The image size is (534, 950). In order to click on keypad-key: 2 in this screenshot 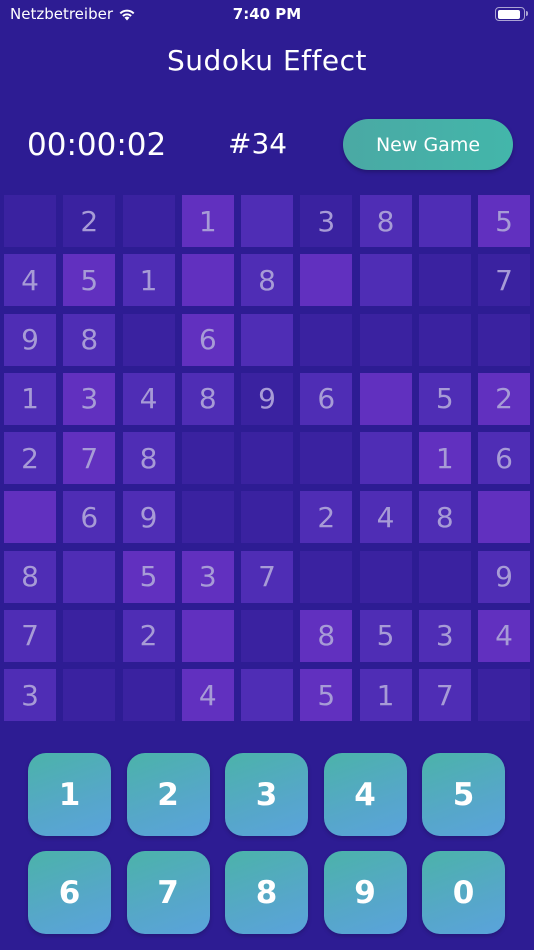, I will do `click(168, 794)`.